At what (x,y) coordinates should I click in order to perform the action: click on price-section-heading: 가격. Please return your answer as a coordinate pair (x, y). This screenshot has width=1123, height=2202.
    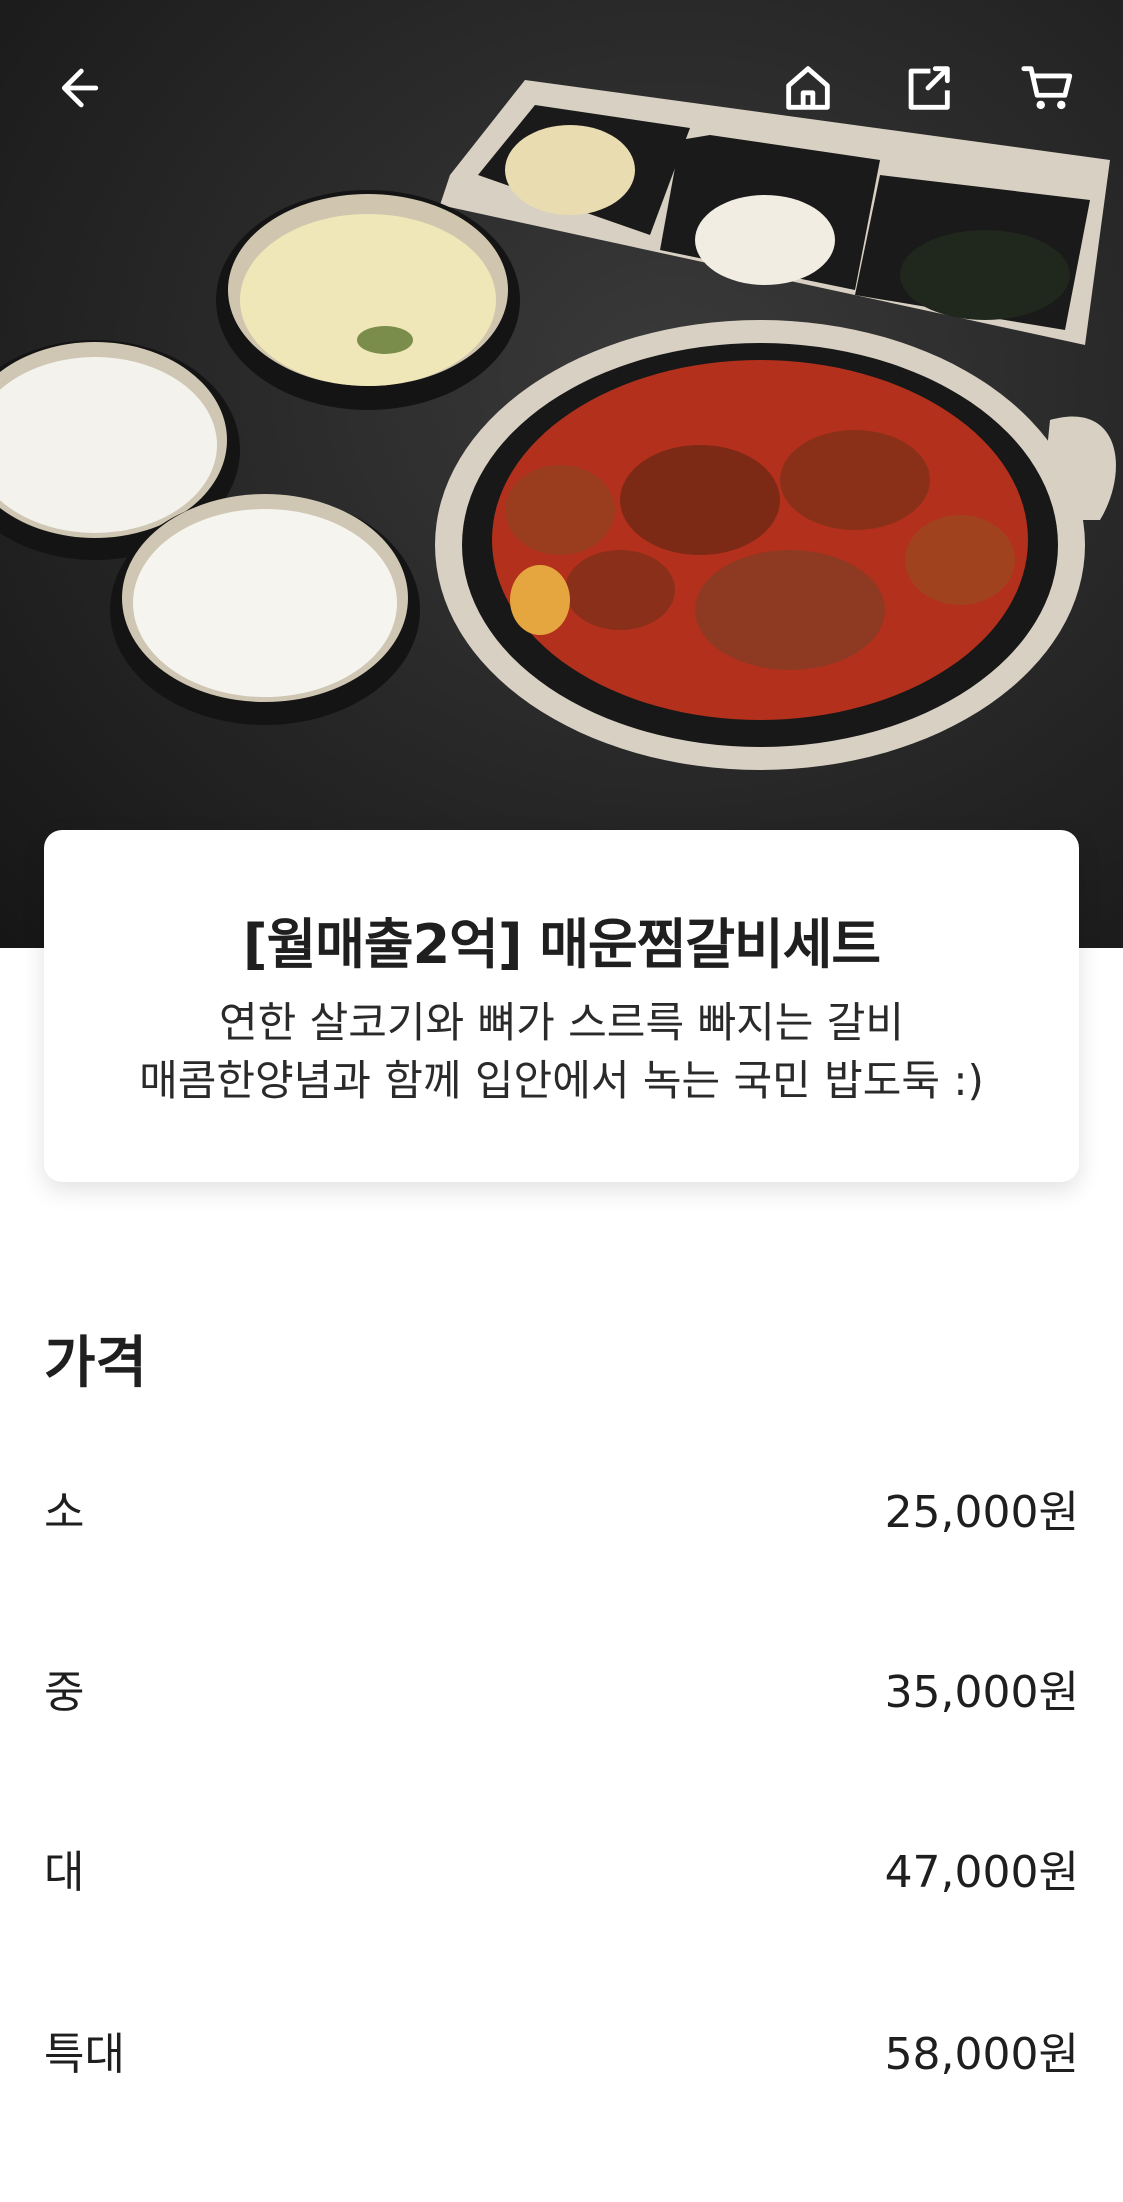
    Looking at the image, I should click on (96, 1363).